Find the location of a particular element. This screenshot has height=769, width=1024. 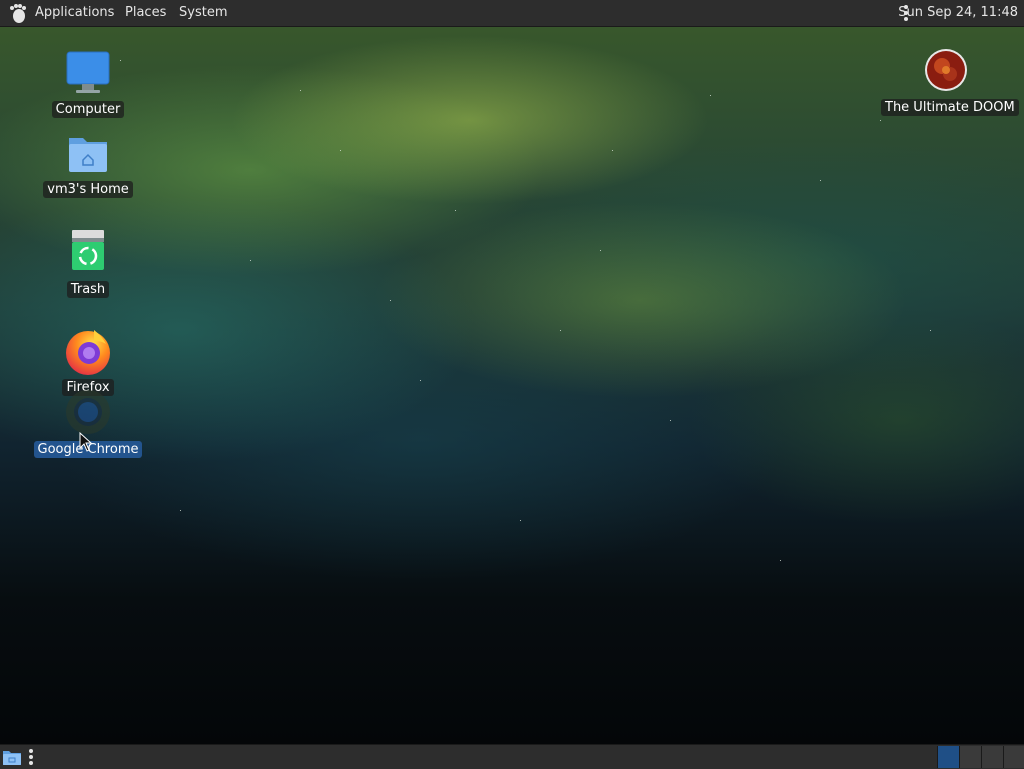

gnome-foot-icon is located at coordinates (18, 13).